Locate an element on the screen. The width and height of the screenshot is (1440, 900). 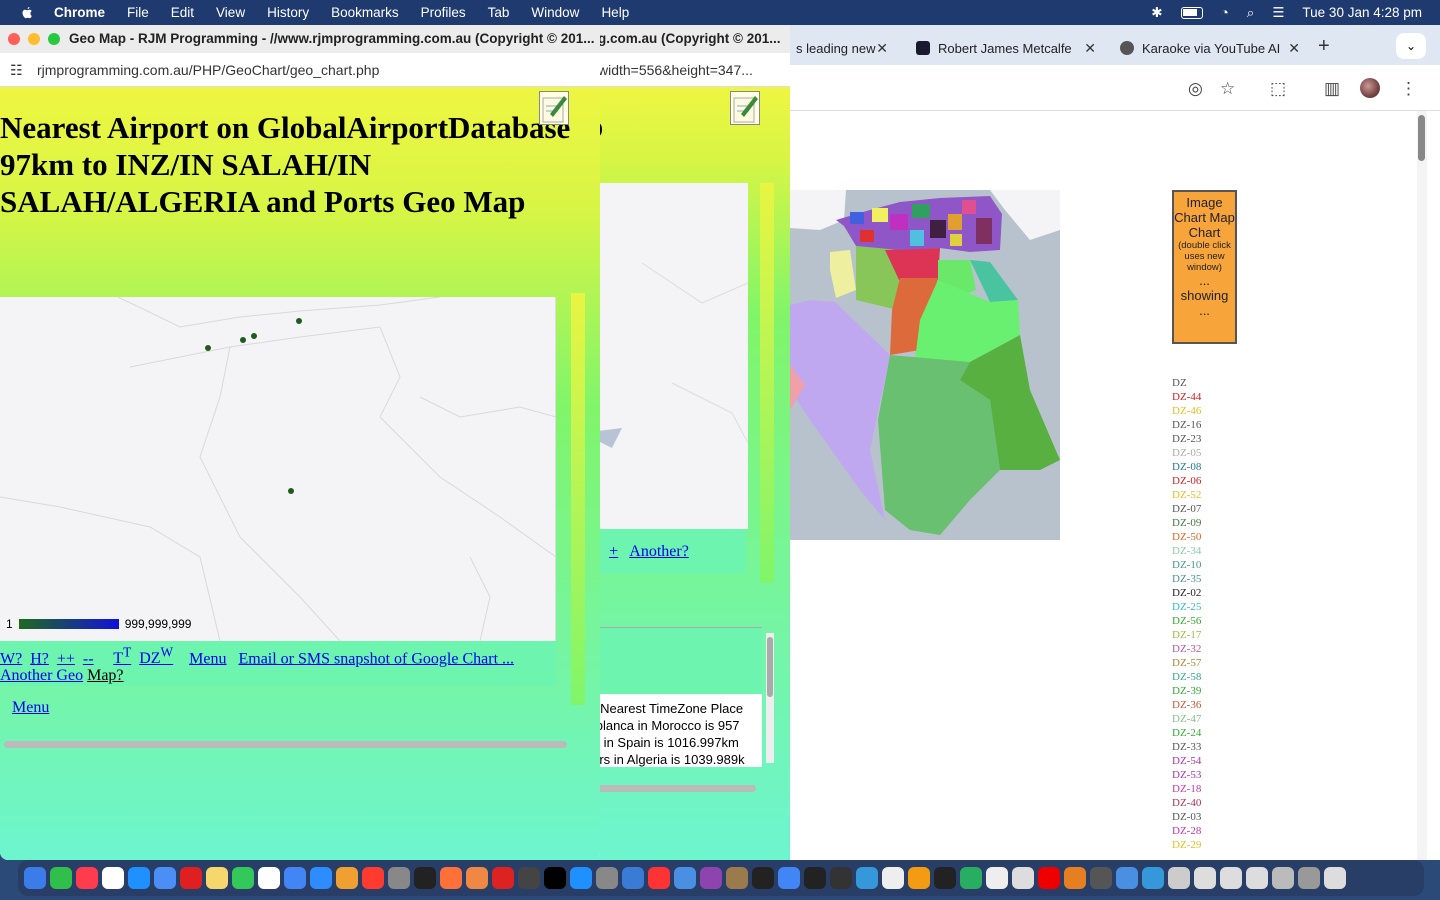
menu-bookmarks: Bookmarks is located at coordinates (365, 12).